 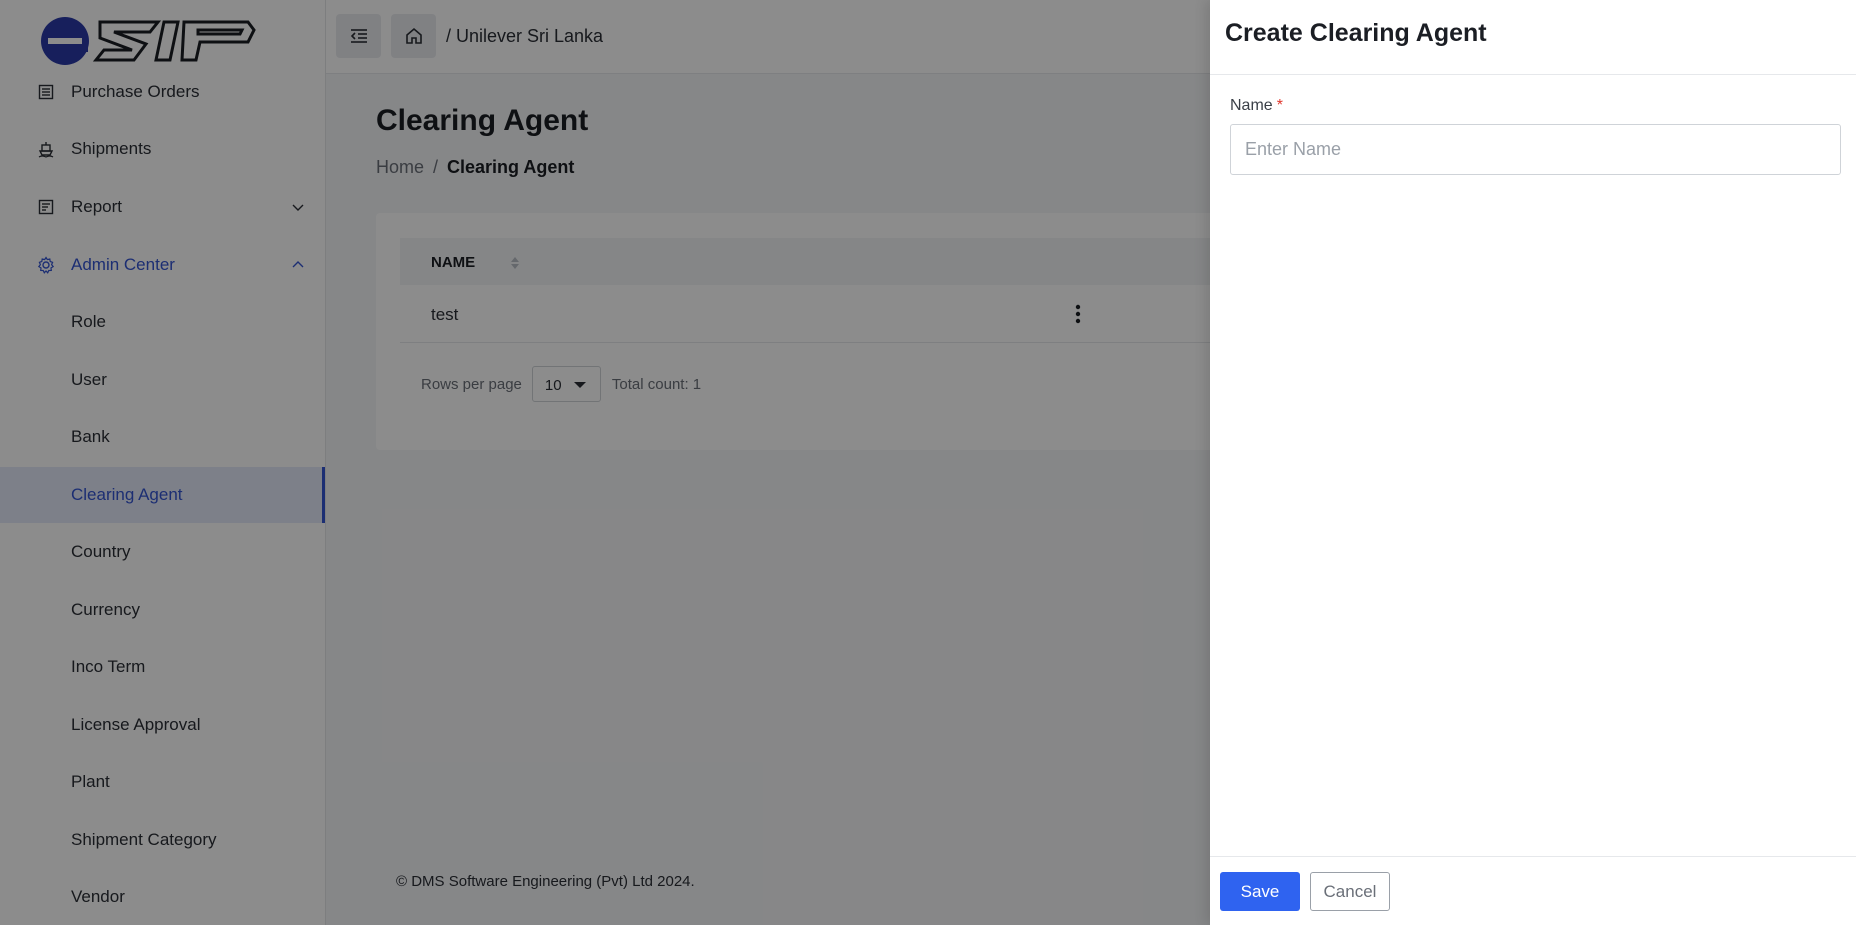 What do you see at coordinates (1260, 891) in the screenshot?
I see `save-button: Save` at bounding box center [1260, 891].